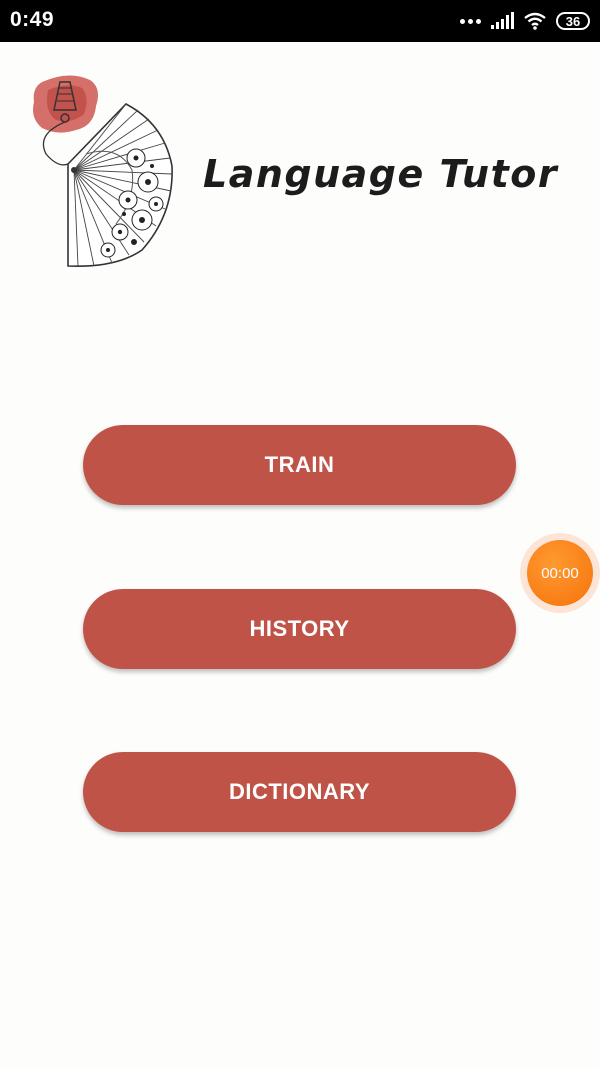  I want to click on train-button: TRAIN, so click(299, 465).